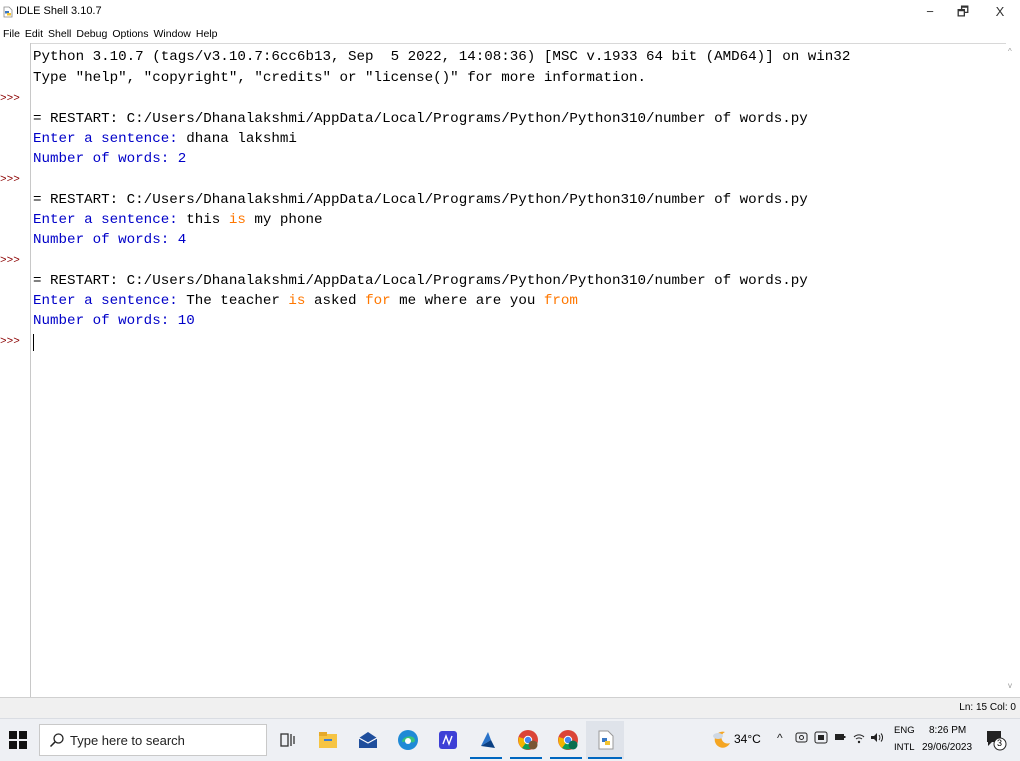 This screenshot has width=1020, height=761. Describe the element at coordinates (127, 740) in the screenshot. I see `search-placeholder: Type here to search` at that location.